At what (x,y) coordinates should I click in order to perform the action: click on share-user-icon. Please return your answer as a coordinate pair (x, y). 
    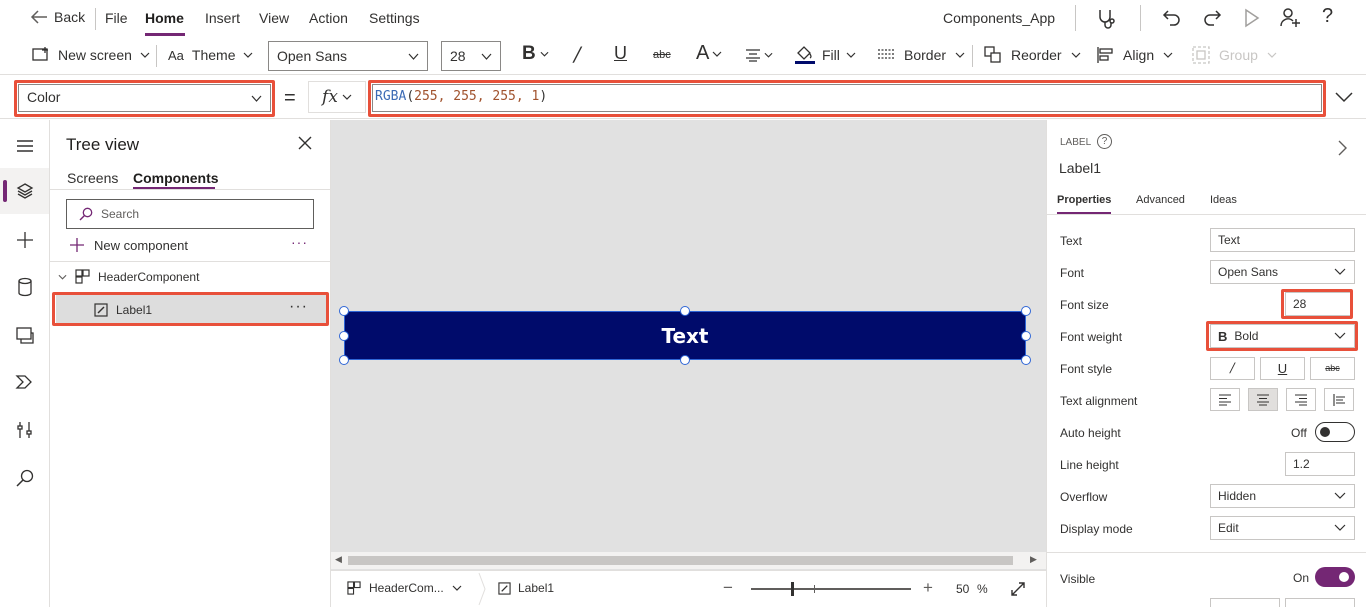
    Looking at the image, I should click on (1290, 17).